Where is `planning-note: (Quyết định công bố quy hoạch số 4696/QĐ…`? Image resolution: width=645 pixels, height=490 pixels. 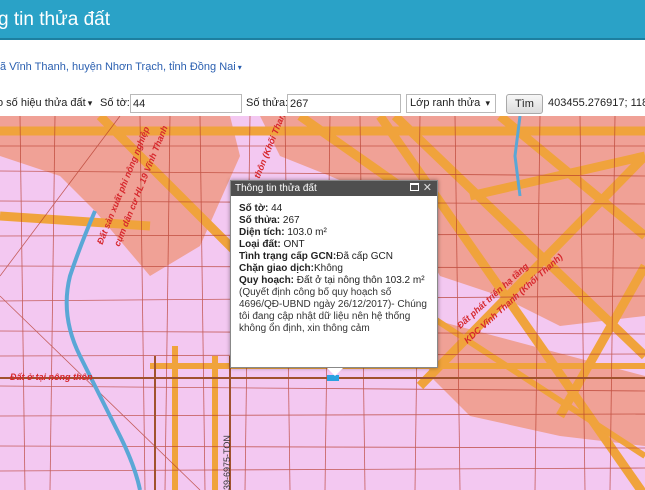
planning-note: (Quyết định công bố quy hoạch số 4696/QĐ… is located at coordinates (333, 310).